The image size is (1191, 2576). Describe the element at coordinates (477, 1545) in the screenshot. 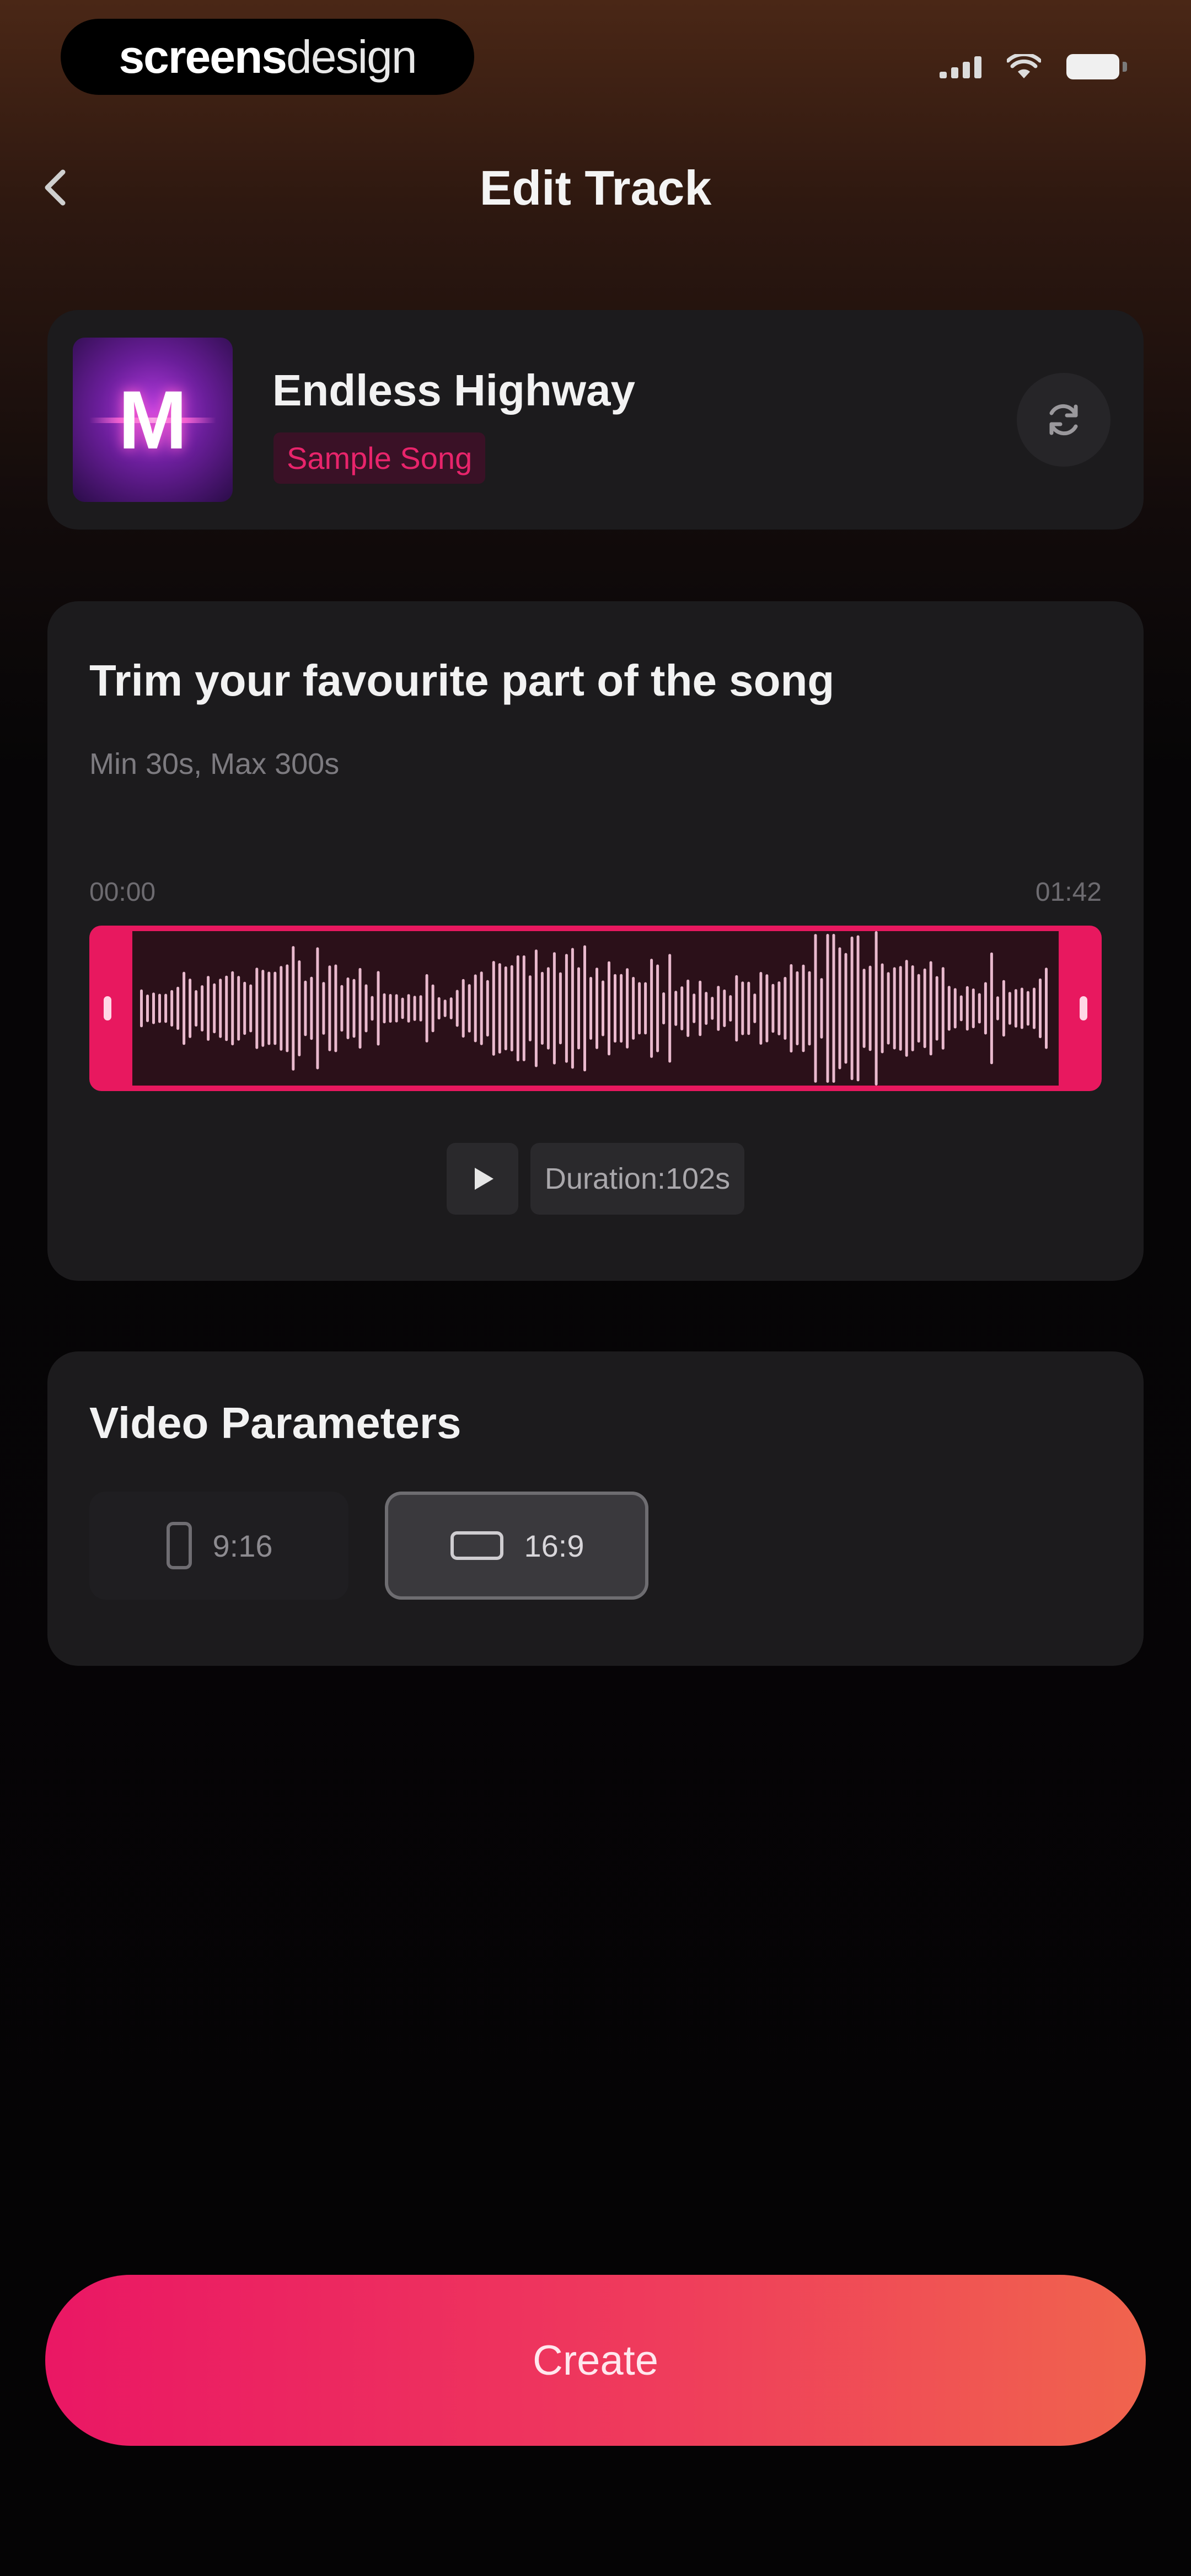

I see `landscape-screen-icon` at that location.